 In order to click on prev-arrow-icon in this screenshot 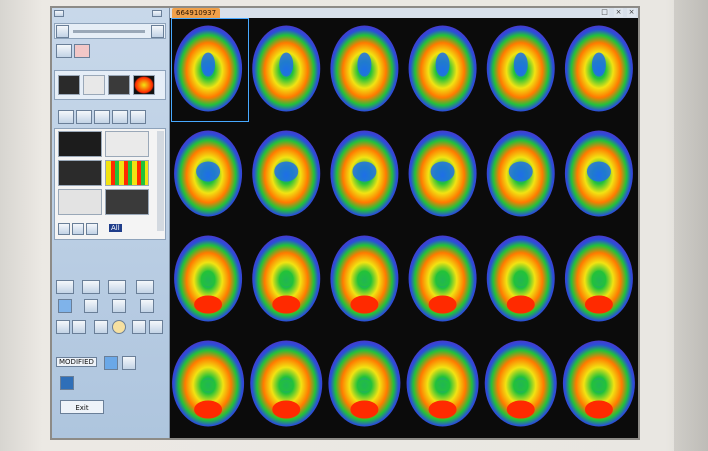, I will do `click(62, 31)`.